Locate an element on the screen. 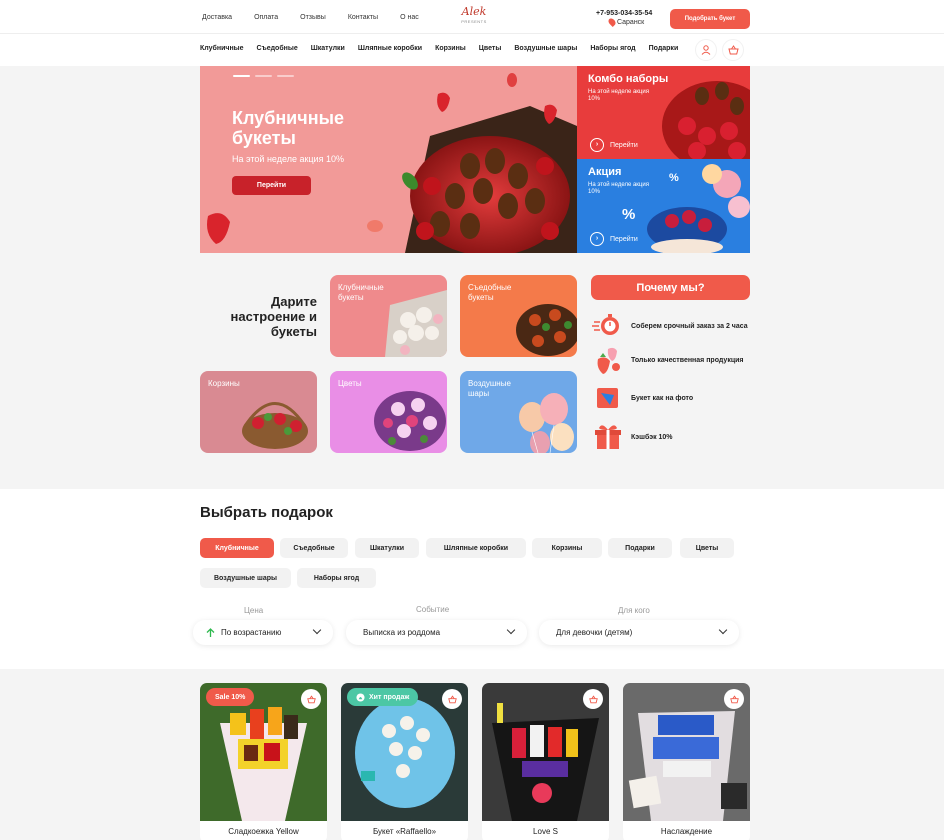  fire-icon is located at coordinates (360, 697).